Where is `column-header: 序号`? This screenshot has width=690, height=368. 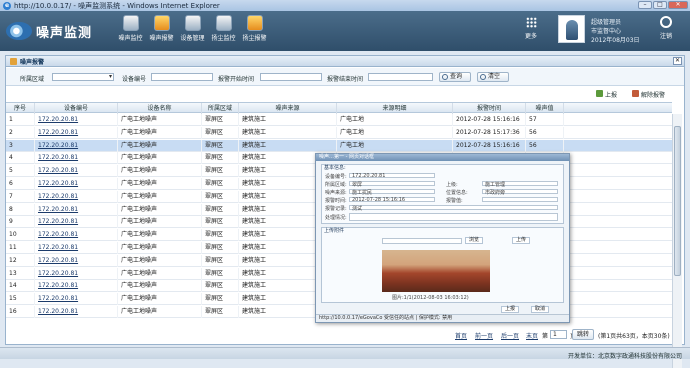
column-header: 序号 is located at coordinates (20, 108).